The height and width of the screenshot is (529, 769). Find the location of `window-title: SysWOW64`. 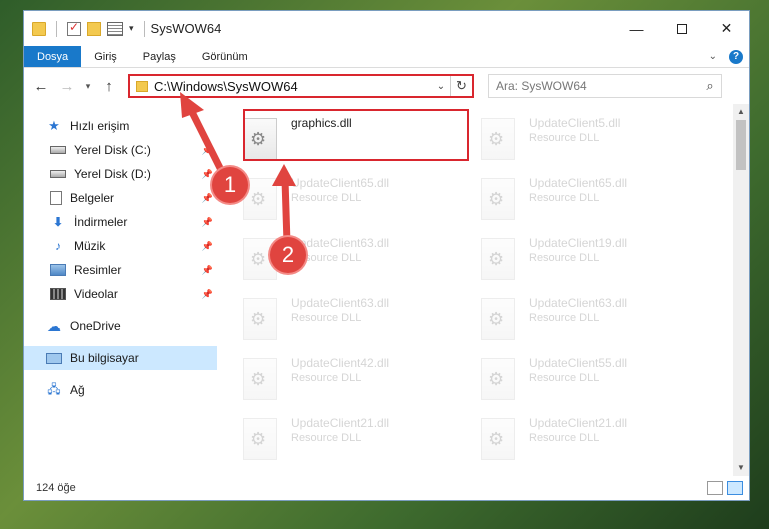

window-title: SysWOW64 is located at coordinates (186, 28).